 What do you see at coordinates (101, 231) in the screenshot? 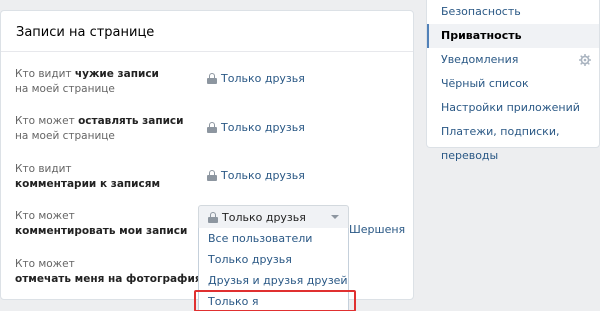
I see `row-label-bold: комментировать мои записи` at bounding box center [101, 231].